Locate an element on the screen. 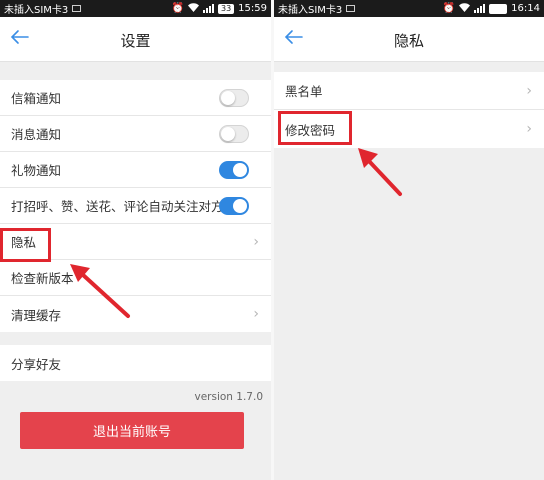  item-label: 黑名单 is located at coordinates (304, 91).